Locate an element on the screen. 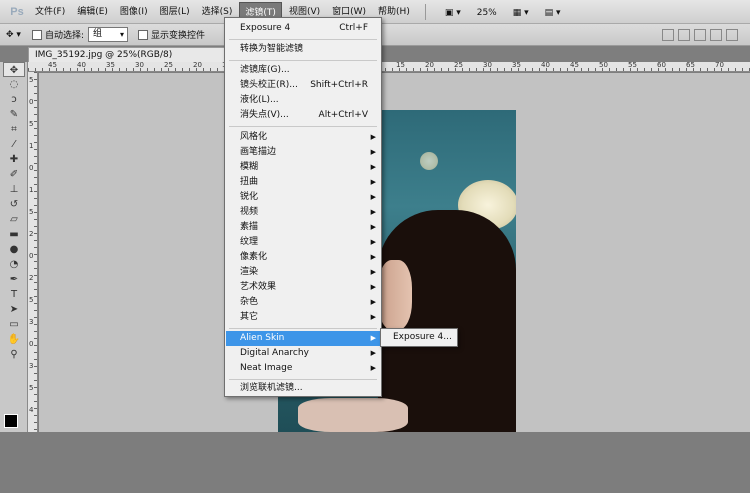 This screenshot has width=750, height=493. menu-item-vanishing-point: 消失点(V)... Alt+Ctrl+V is located at coordinates (303, 115).